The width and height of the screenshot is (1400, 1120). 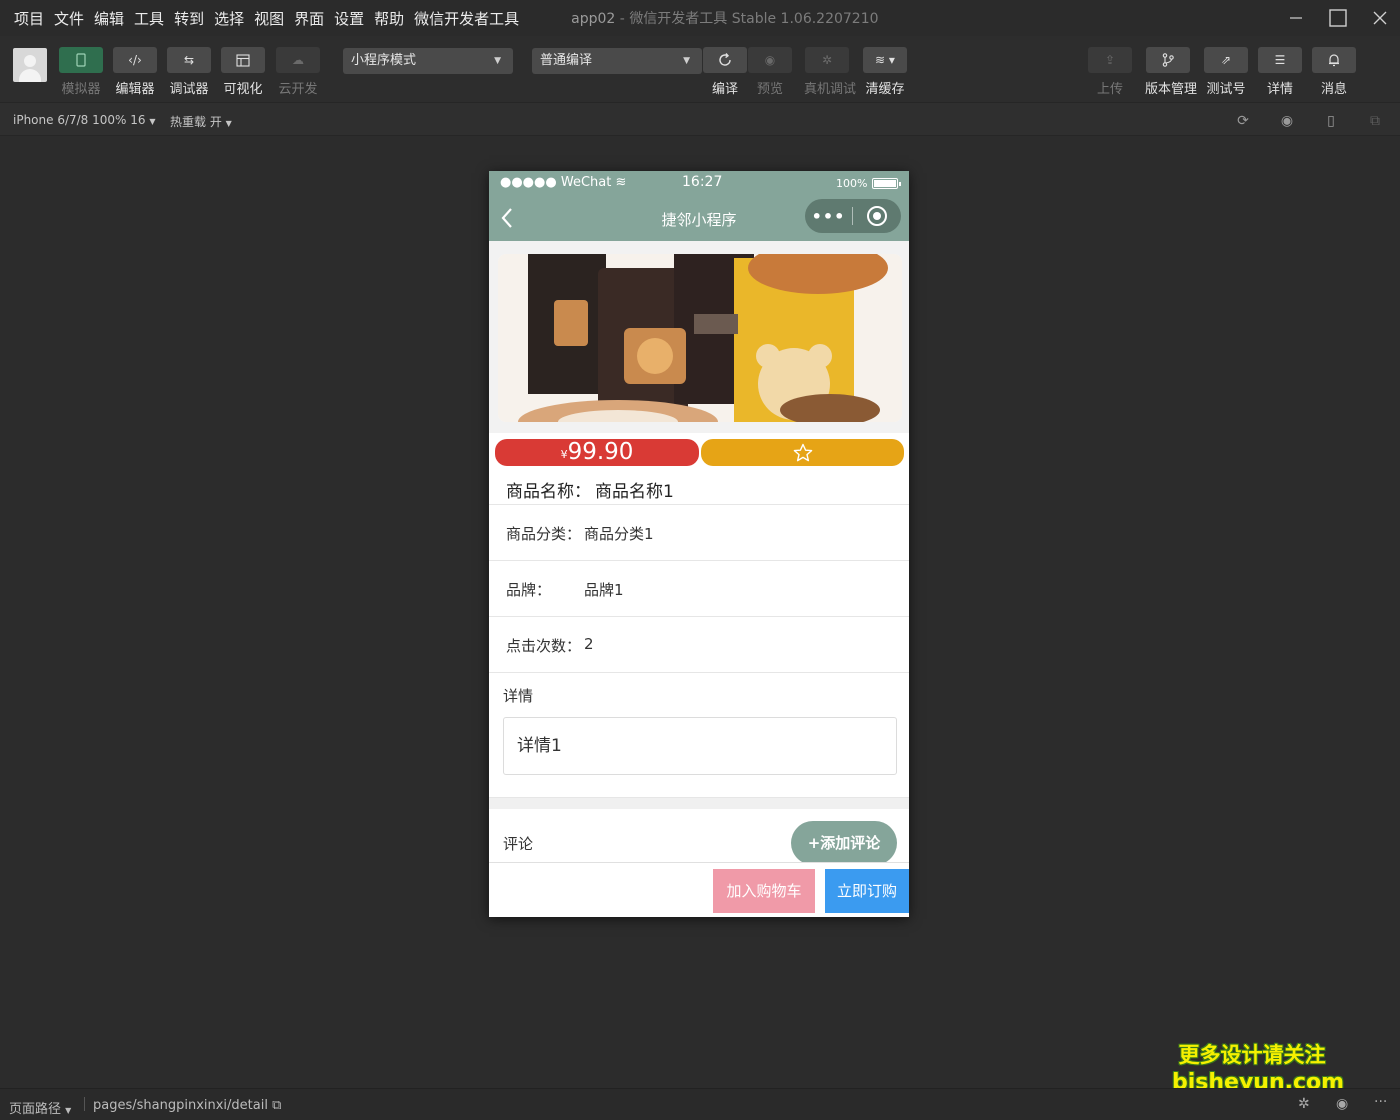 What do you see at coordinates (885, 89) in the screenshot?
I see `clear-cache-label: 清缓存` at bounding box center [885, 89].